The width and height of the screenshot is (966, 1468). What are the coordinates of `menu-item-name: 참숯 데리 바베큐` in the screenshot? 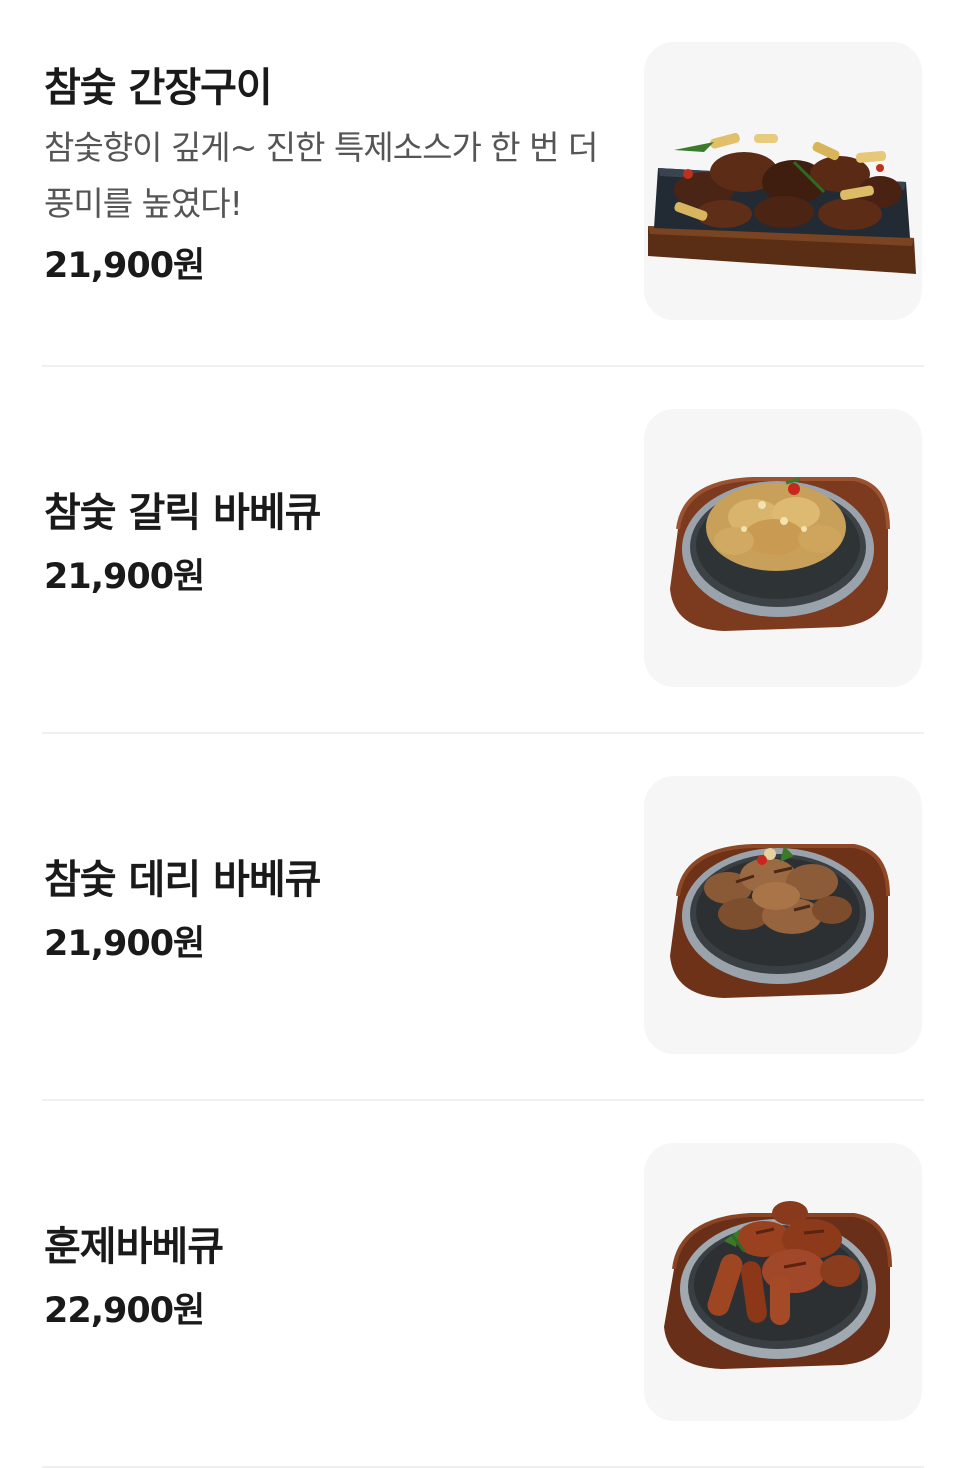 It's located at (182, 880).